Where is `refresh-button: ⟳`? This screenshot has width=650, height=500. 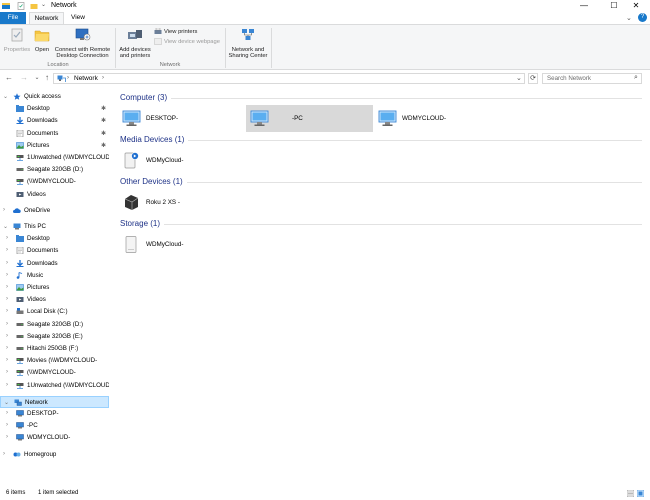
refresh-button: ⟳ is located at coordinates (533, 78).